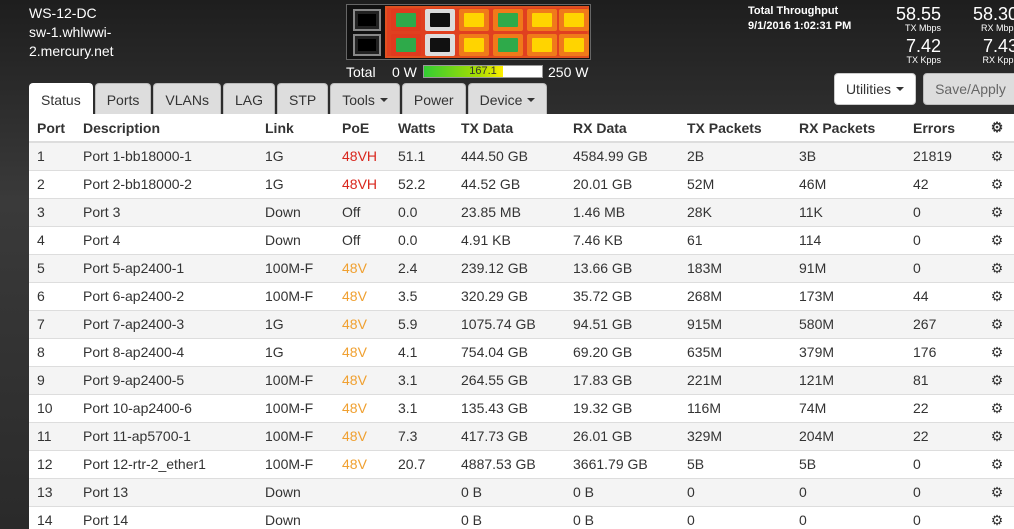 This screenshot has width=1014, height=529. I want to click on caret-down-icon, so click(383, 99).